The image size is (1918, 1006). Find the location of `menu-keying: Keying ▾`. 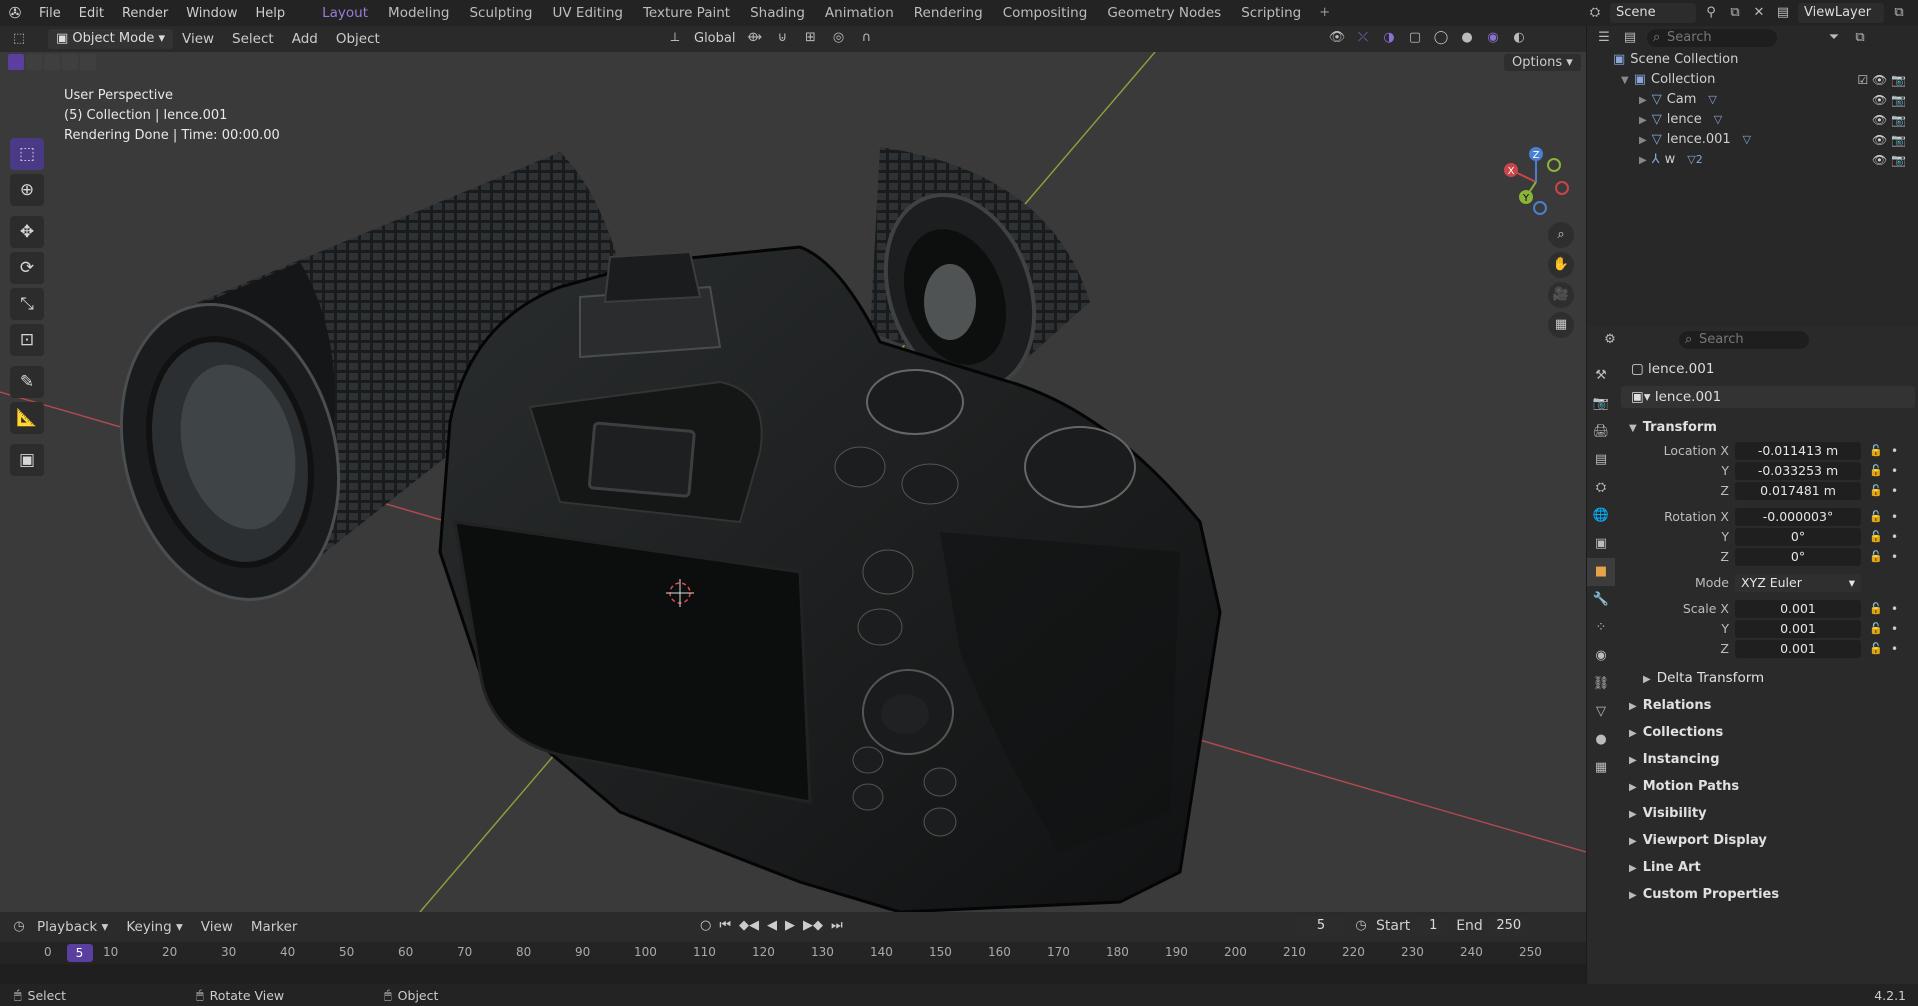

menu-keying: Keying ▾ is located at coordinates (154, 927).